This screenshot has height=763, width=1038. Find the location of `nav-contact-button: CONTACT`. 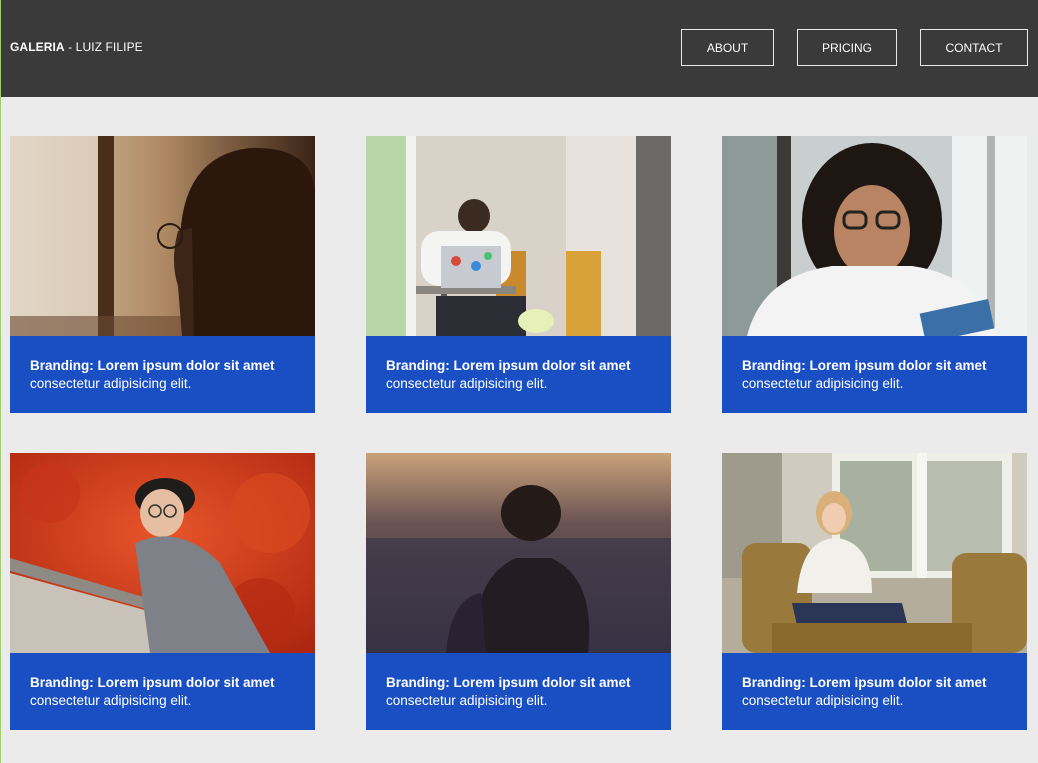

nav-contact-button: CONTACT is located at coordinates (974, 47).